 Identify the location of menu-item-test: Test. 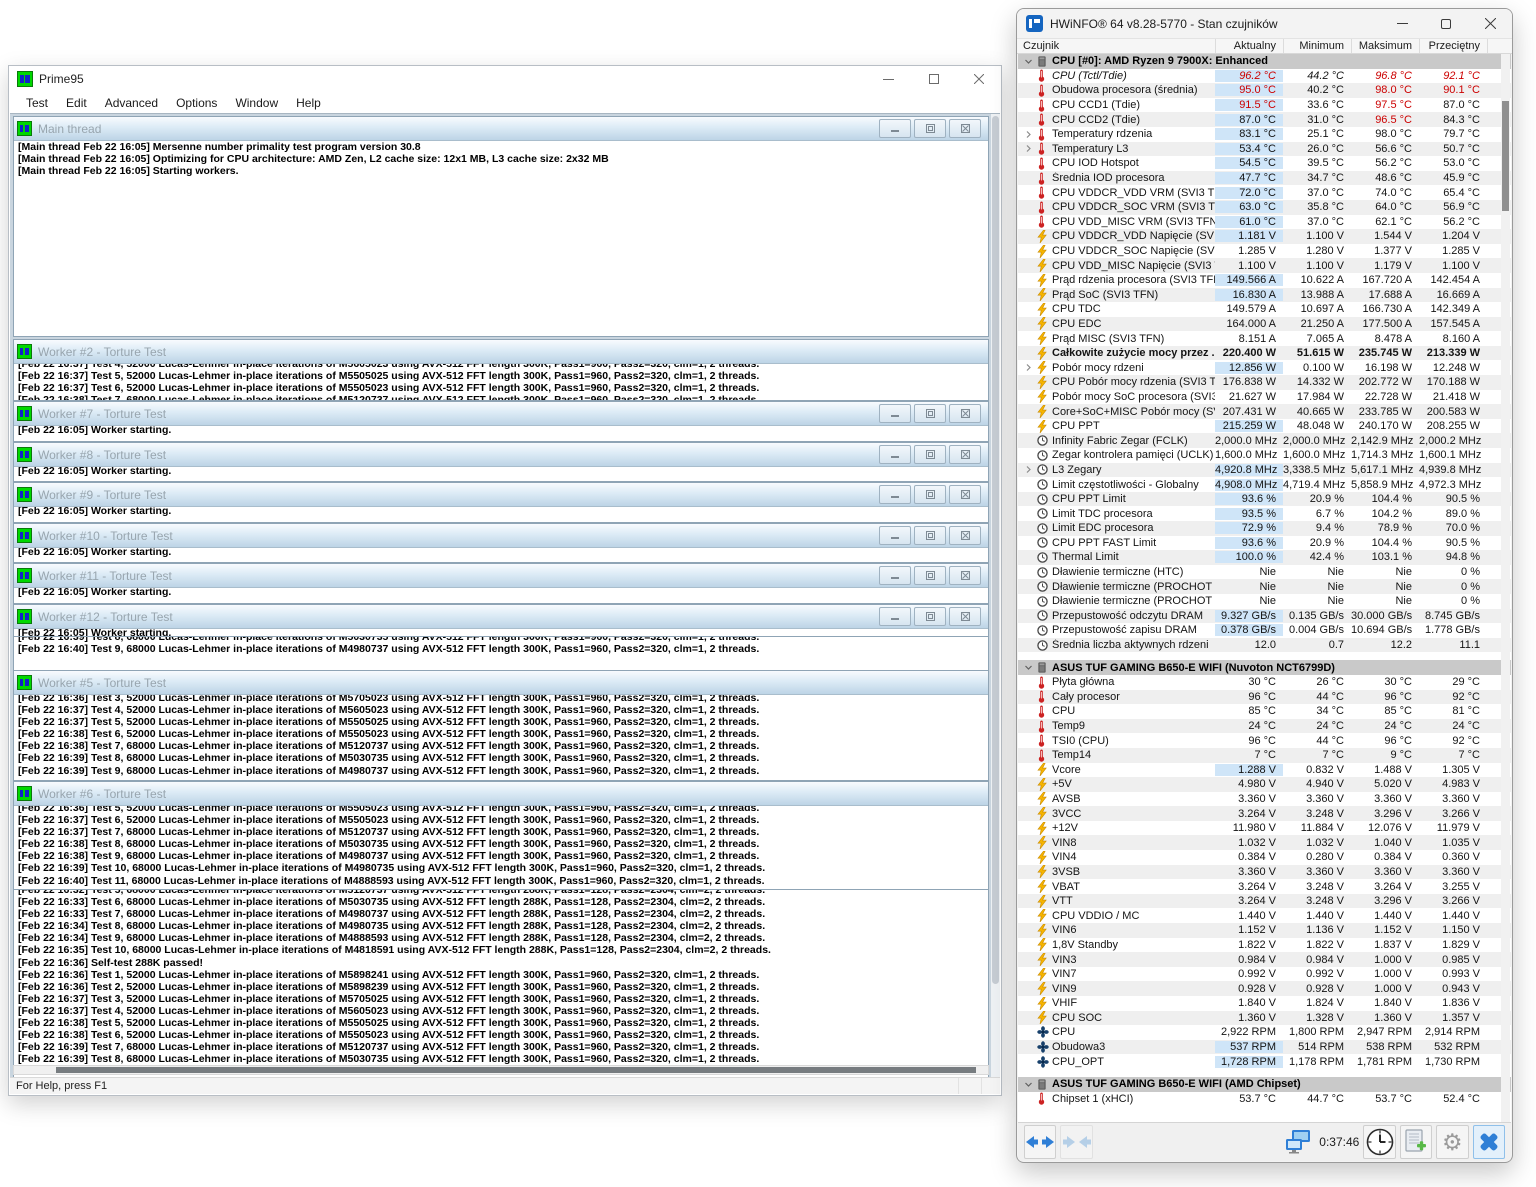
(37, 103).